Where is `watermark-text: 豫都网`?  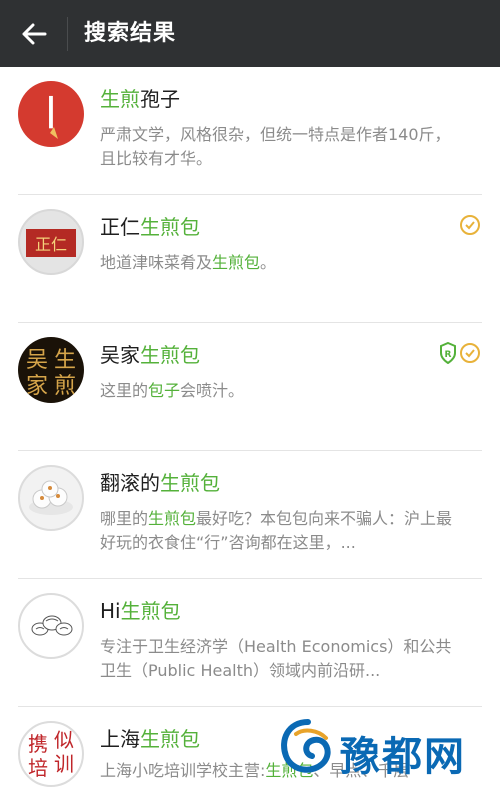
watermark-text: 豫都网 is located at coordinates (403, 756).